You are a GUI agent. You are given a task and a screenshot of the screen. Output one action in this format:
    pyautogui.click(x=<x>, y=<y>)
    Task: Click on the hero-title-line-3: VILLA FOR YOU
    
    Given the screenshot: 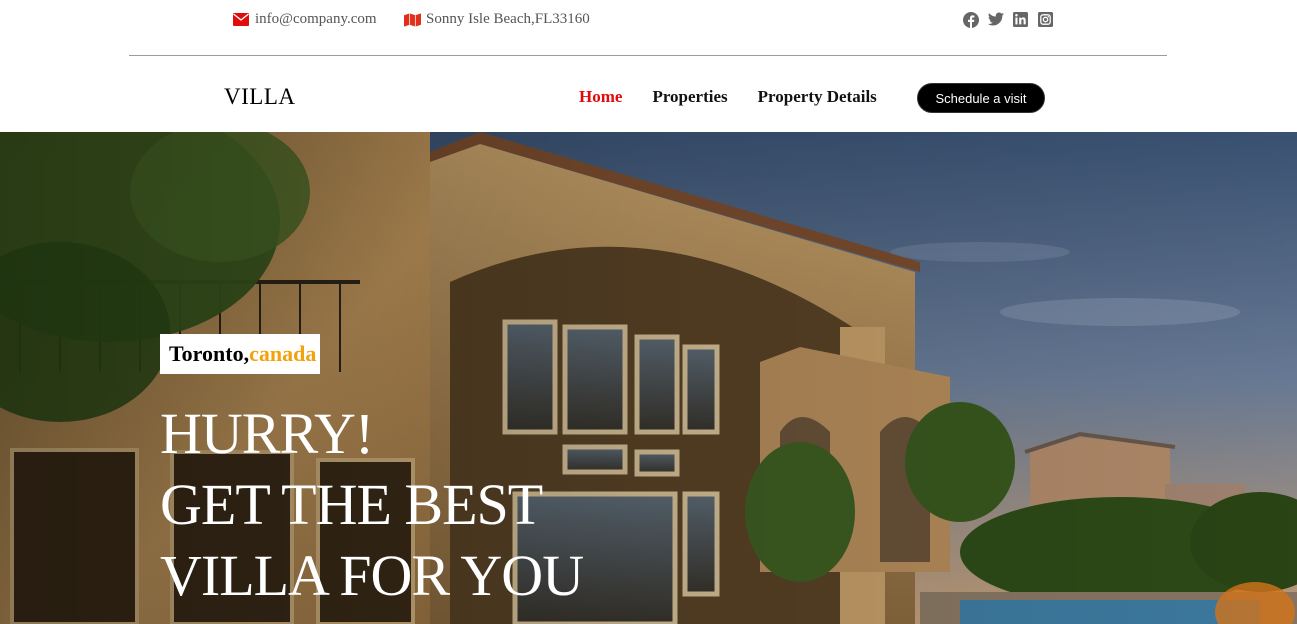 What is the action you would take?
    pyautogui.click(x=372, y=575)
    